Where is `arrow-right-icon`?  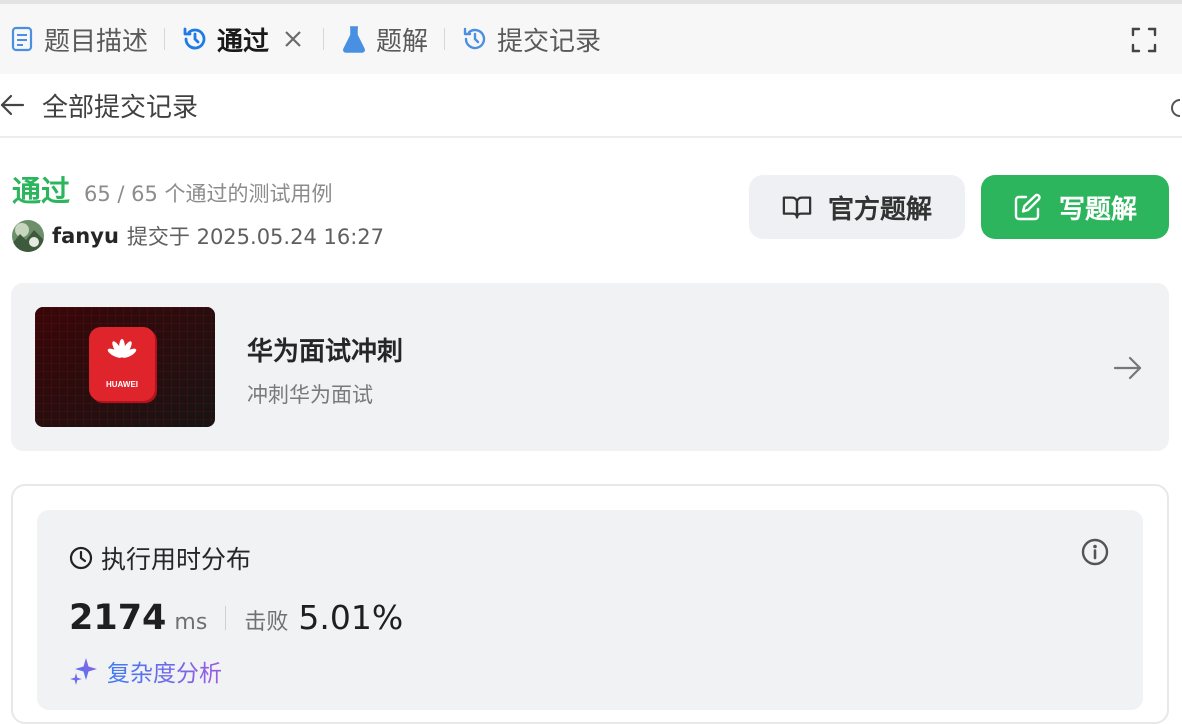 arrow-right-icon is located at coordinates (1128, 368).